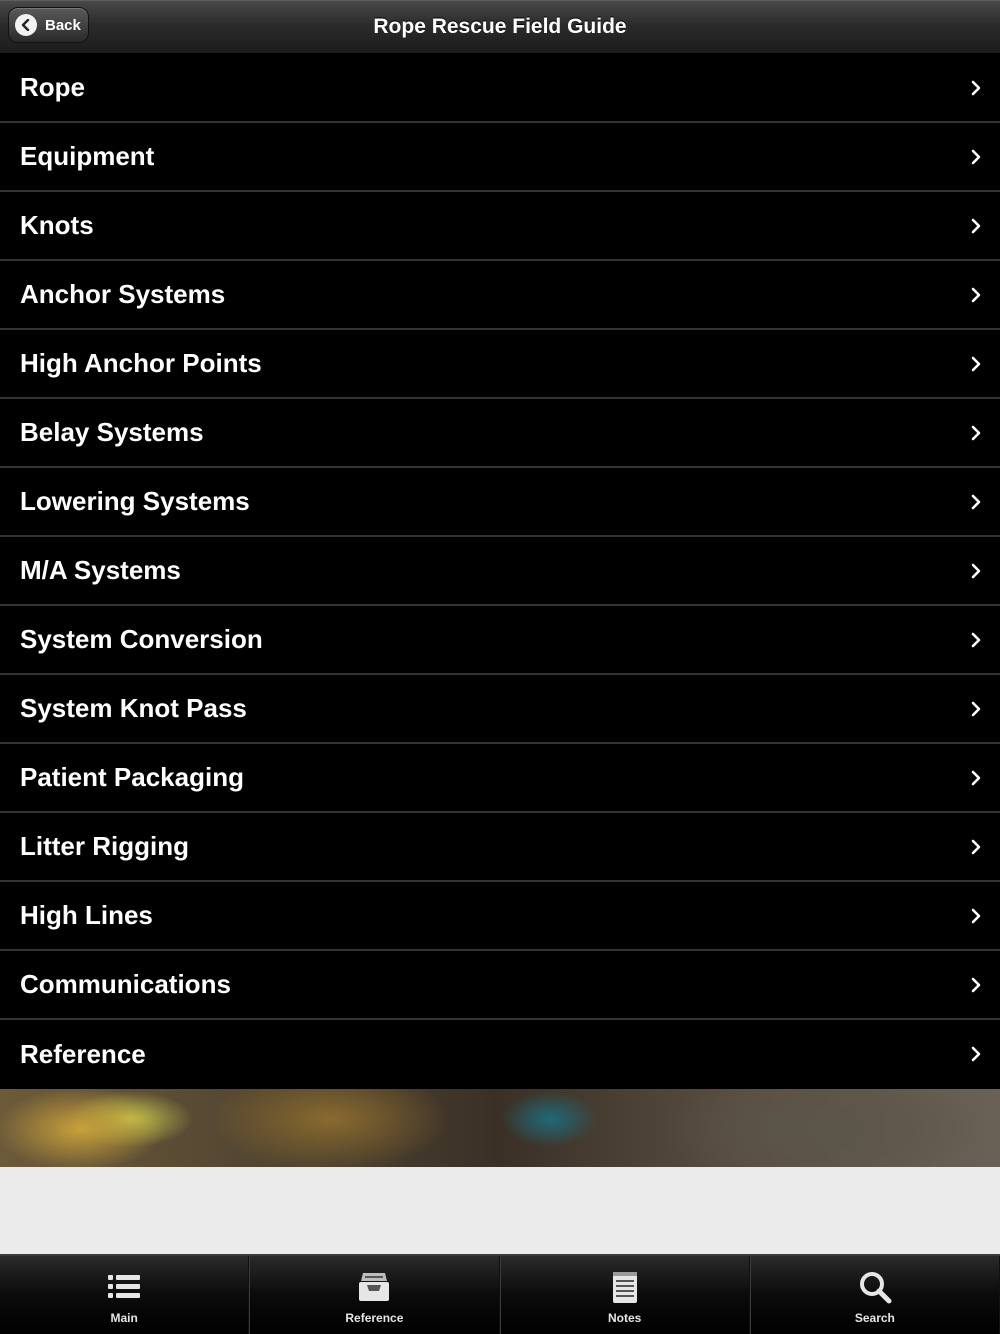  I want to click on tab-label: Search, so click(874, 1318).